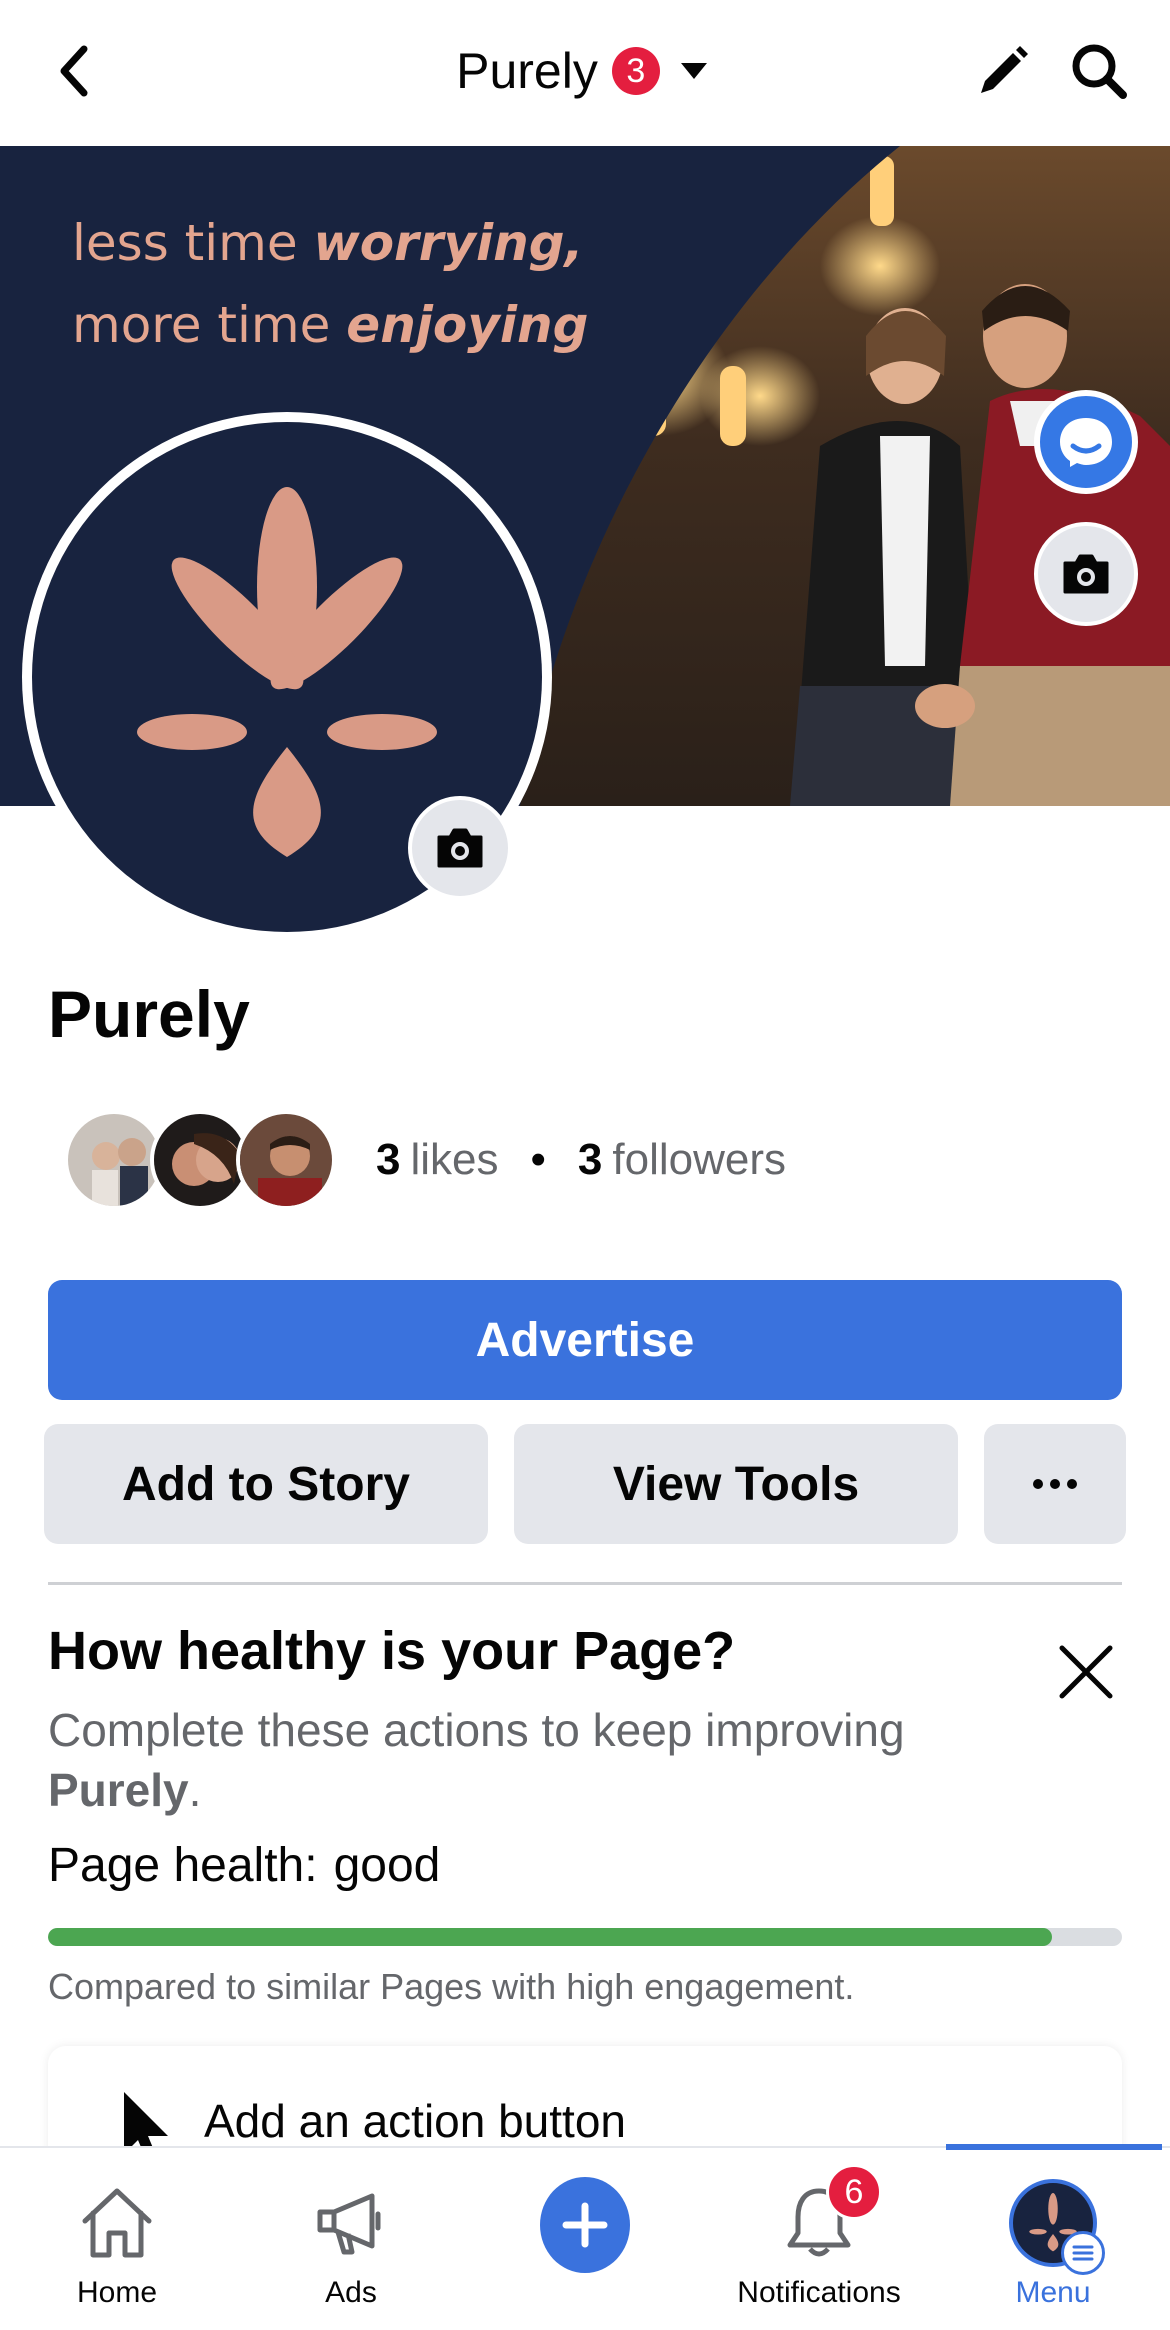  Describe the element at coordinates (209, 325) in the screenshot. I see `tagline-line2: more time` at that location.